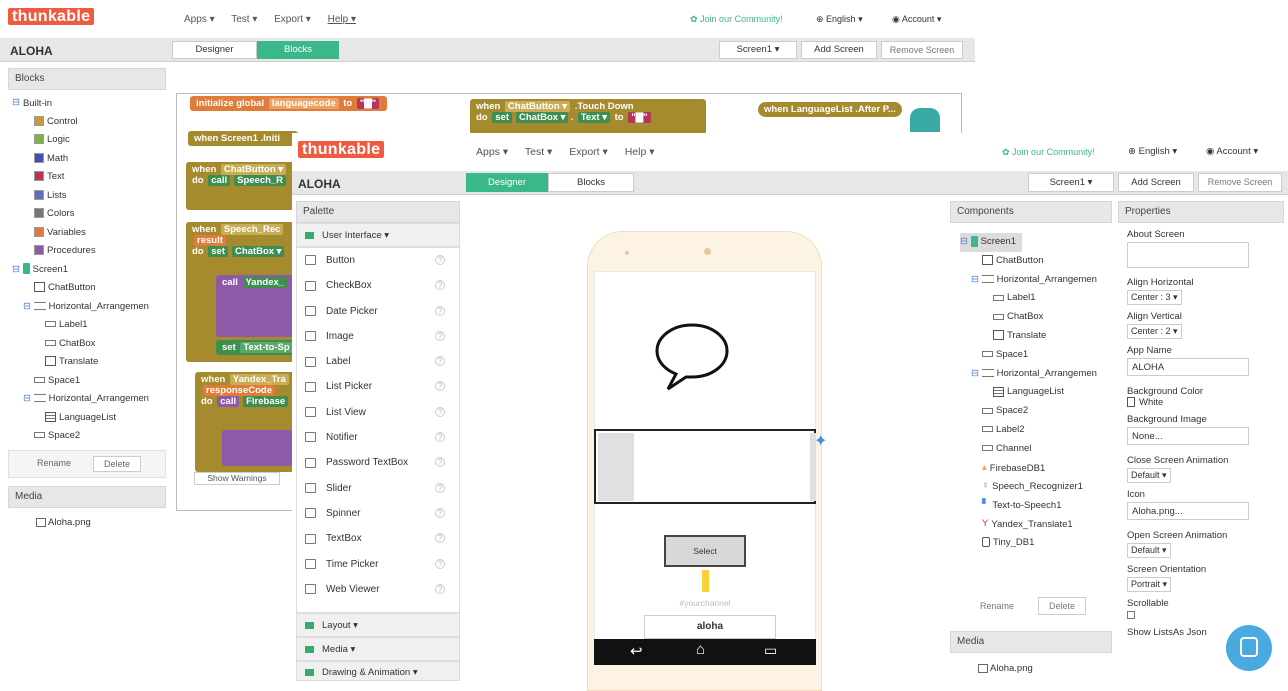 This screenshot has width=1288, height=691. What do you see at coordinates (378, 671) in the screenshot?
I see `palette-drawing-drawer: Drawing & Animation ▾` at bounding box center [378, 671].